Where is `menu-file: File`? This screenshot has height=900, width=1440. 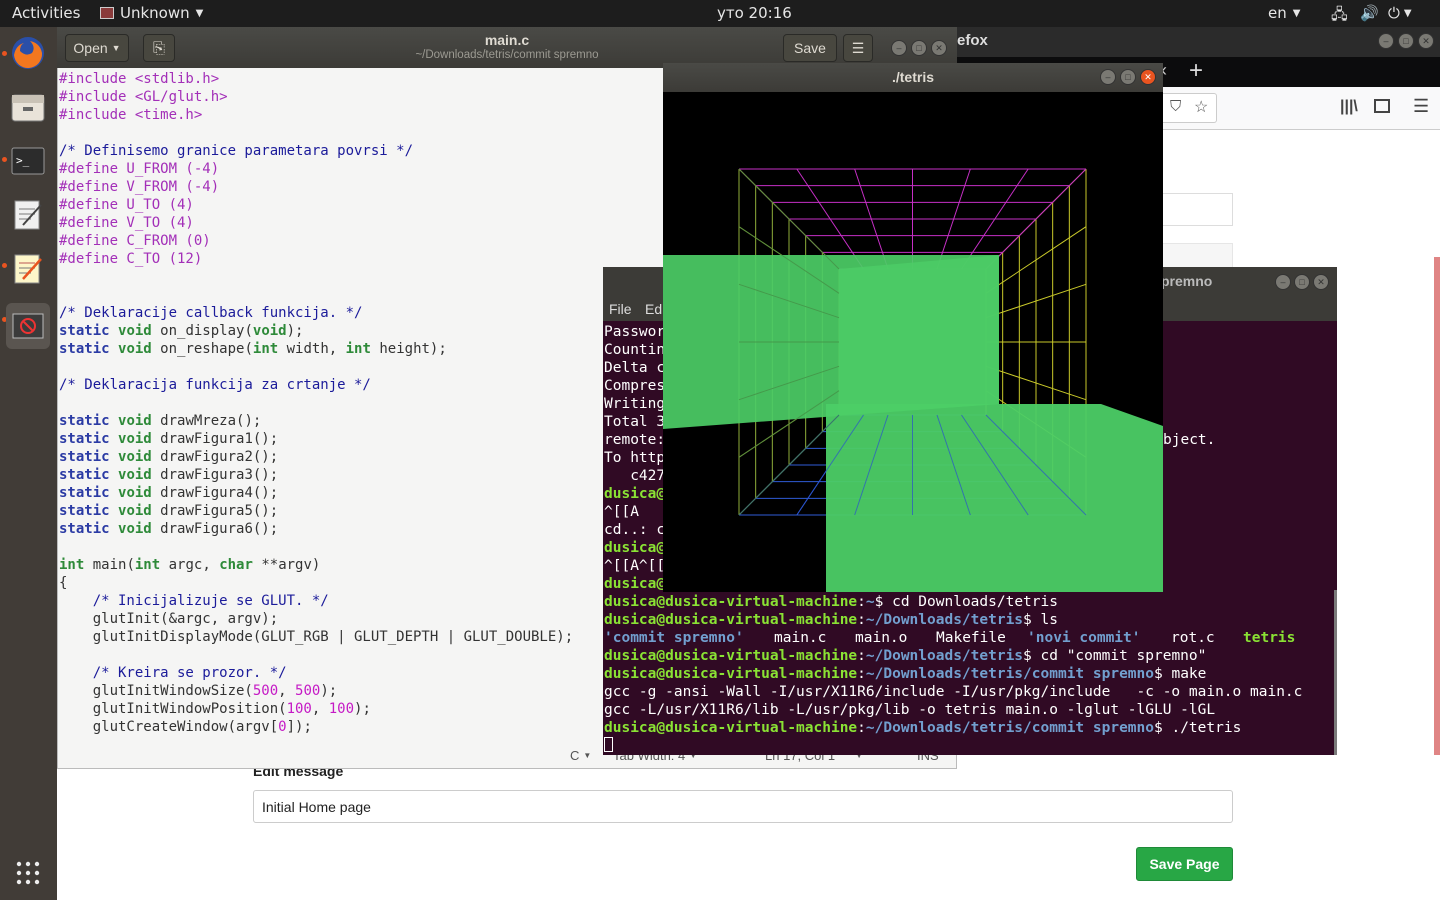
menu-file: File is located at coordinates (620, 309).